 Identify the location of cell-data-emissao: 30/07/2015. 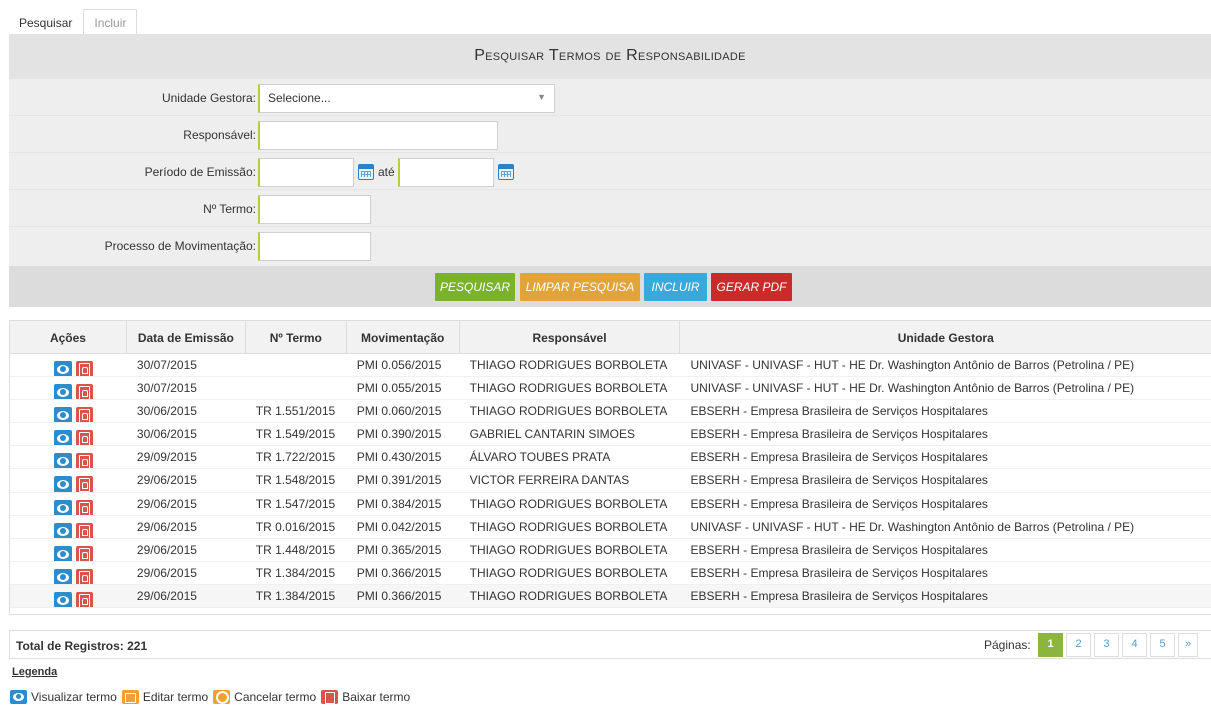
(166, 388).